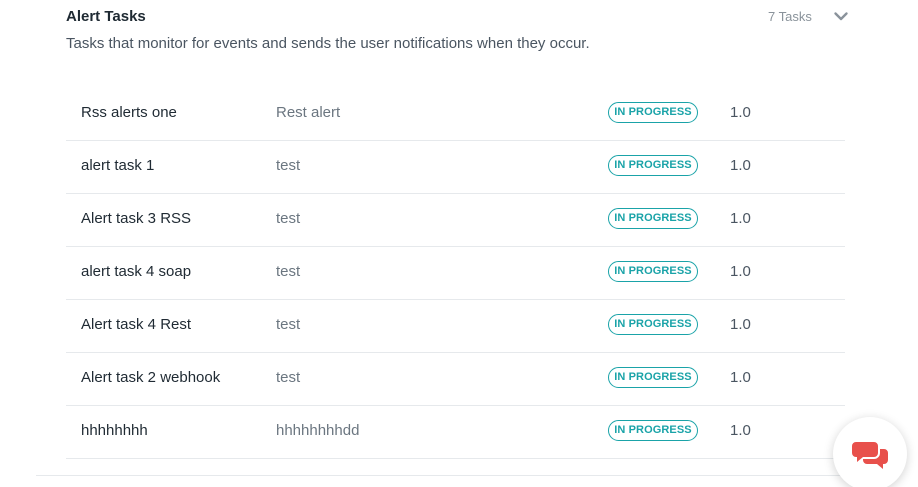  Describe the element at coordinates (150, 377) in the screenshot. I see `task-name: Alert task 2 webhook` at that location.